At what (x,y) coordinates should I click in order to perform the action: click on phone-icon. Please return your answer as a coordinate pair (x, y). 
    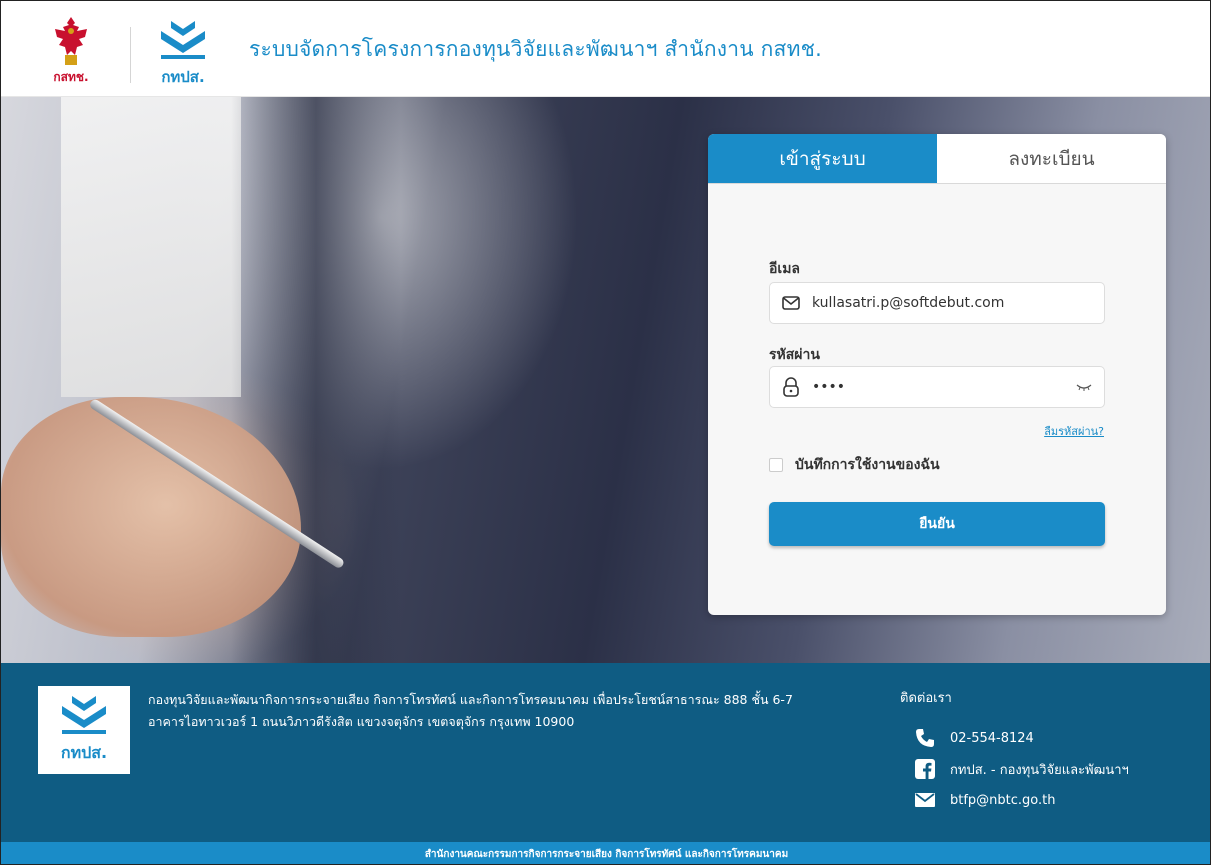
    Looking at the image, I should click on (925, 738).